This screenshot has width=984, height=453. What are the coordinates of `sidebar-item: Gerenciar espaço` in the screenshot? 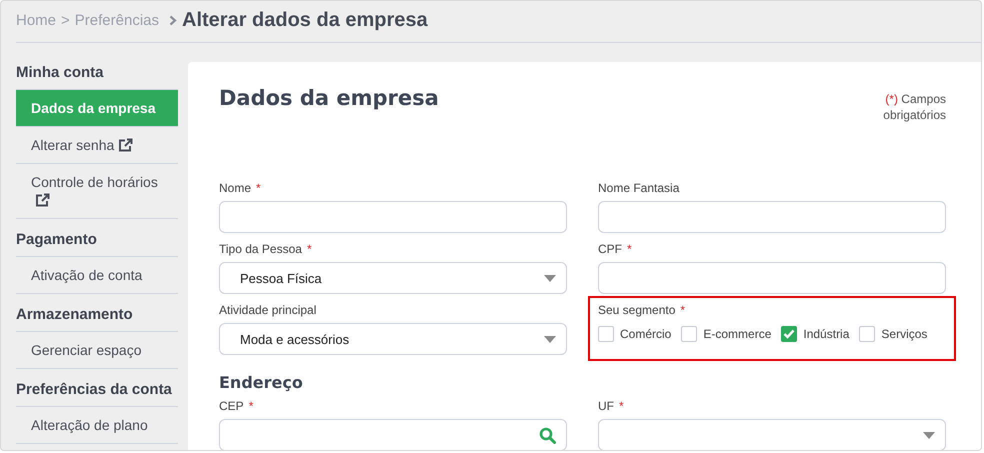 It's located at (97, 350).